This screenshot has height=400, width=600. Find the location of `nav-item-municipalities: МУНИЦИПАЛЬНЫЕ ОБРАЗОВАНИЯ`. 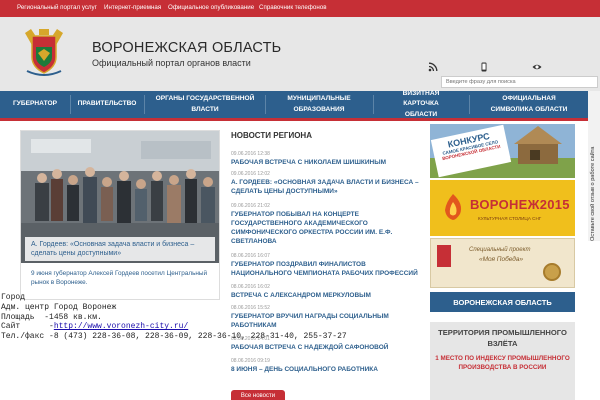

nav-item-municipalities: МУНИЦИПАЛЬНЫЕ ОБРАЗОВАНИЯ is located at coordinates (319, 104).